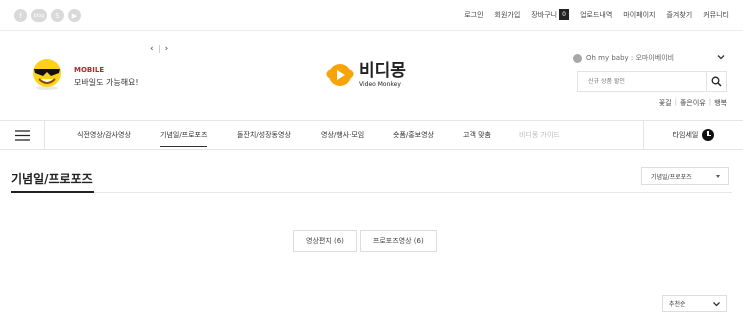  What do you see at coordinates (371, 192) in the screenshot?
I see `title-divider` at bounding box center [371, 192].